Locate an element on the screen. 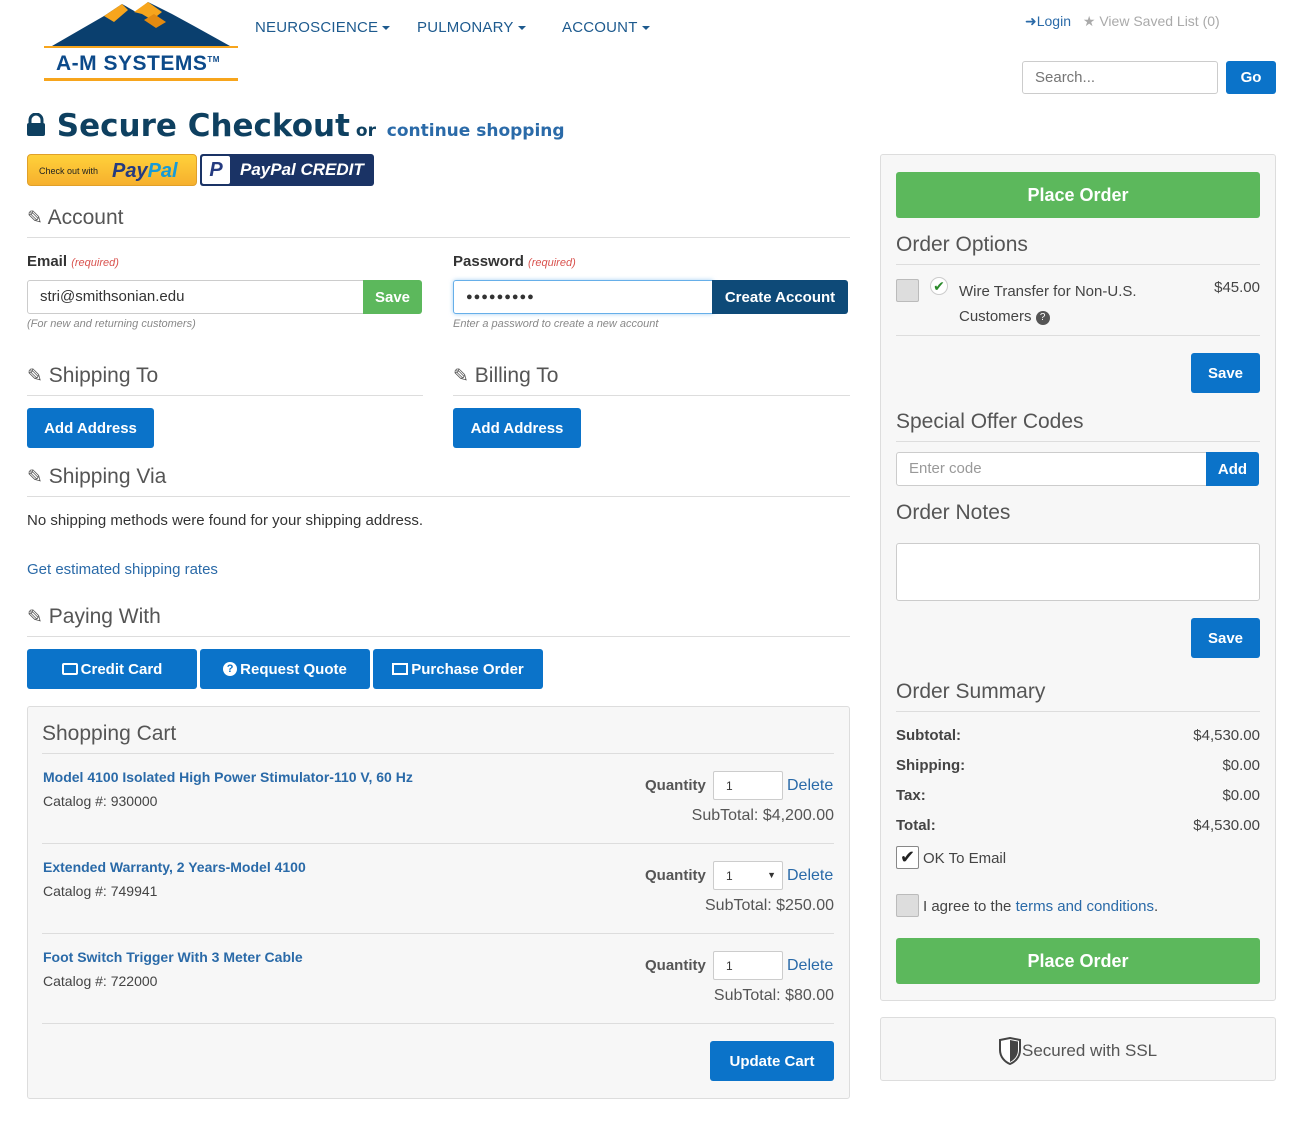  nav-pulmonary: PULMONARY is located at coordinates (471, 27).